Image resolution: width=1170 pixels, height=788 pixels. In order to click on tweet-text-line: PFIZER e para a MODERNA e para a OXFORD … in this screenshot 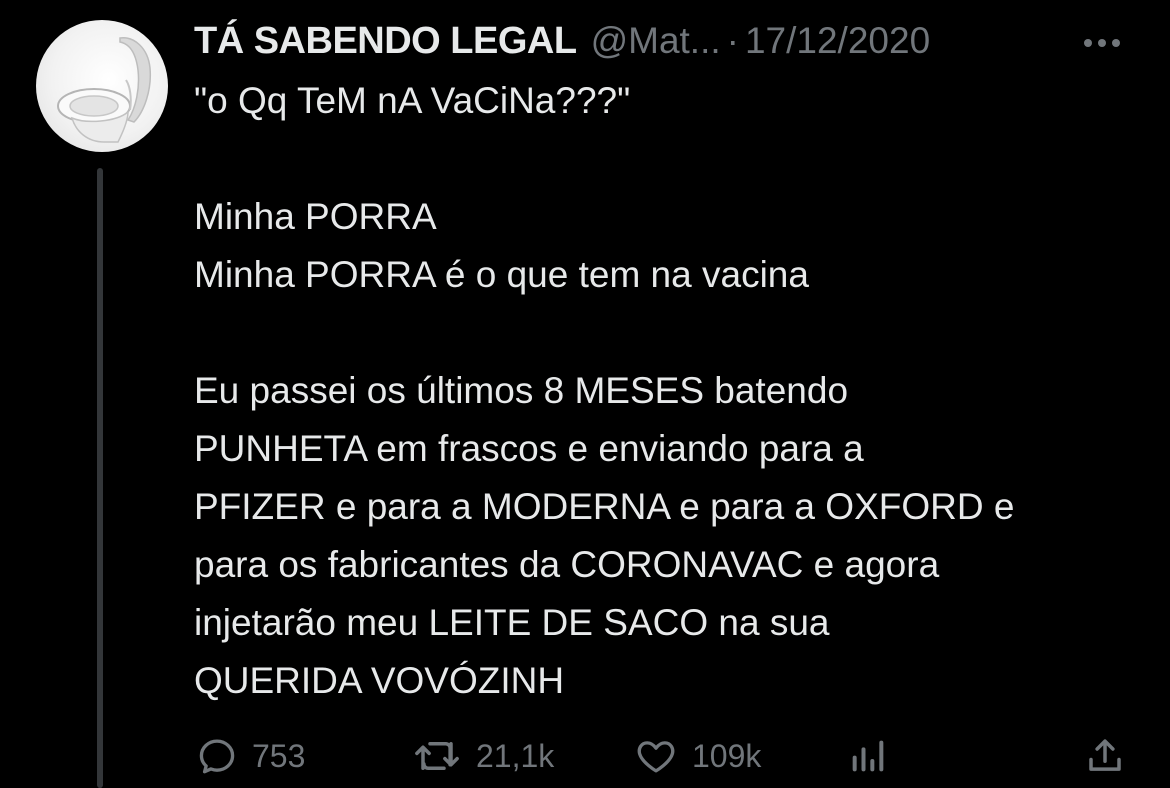, I will do `click(604, 506)`.